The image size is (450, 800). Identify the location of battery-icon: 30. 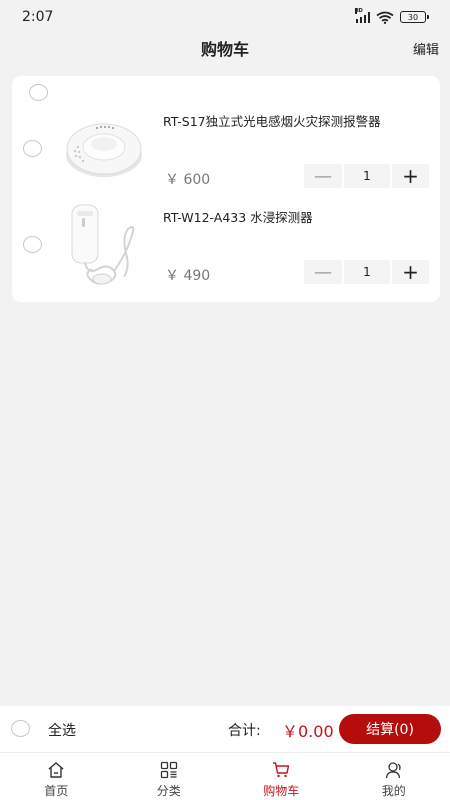
(414, 17).